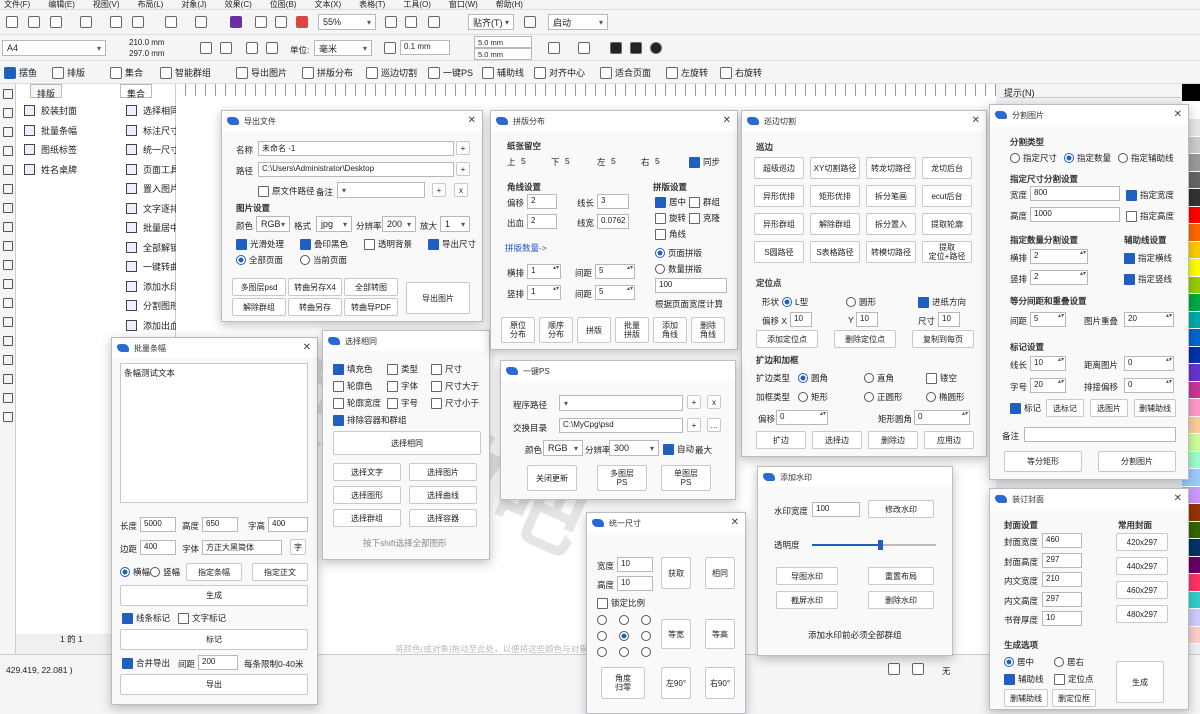  I want to click on edge-cut-button: S表格路径, so click(835, 252).